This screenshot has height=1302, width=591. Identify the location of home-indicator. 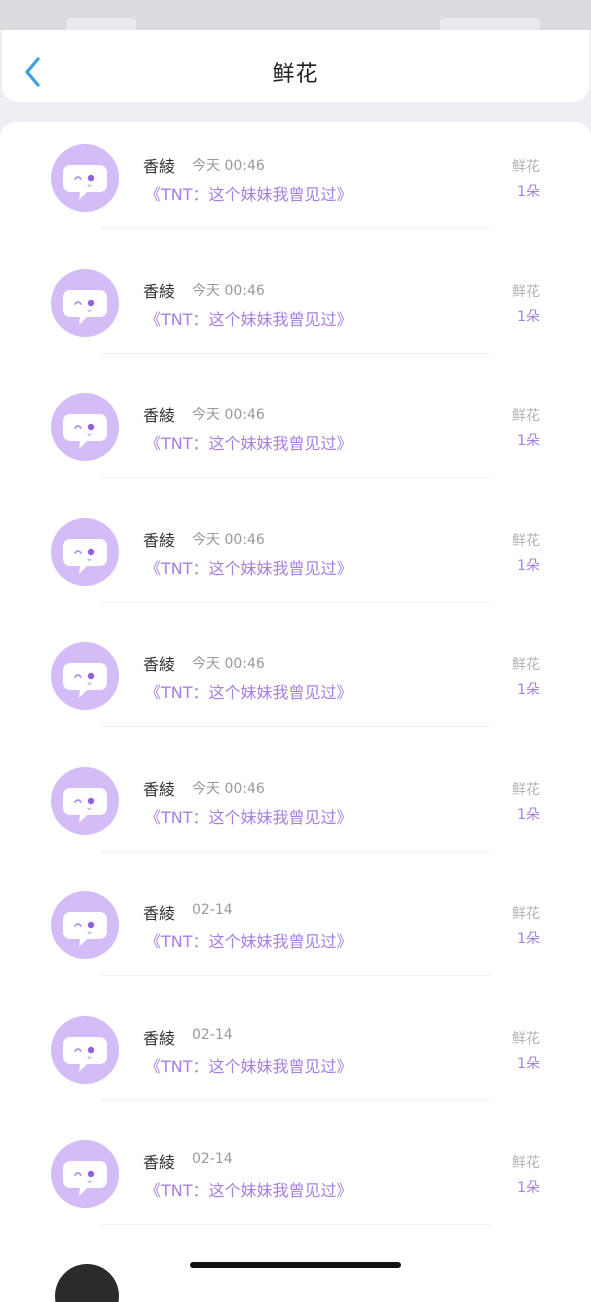
(295, 1265).